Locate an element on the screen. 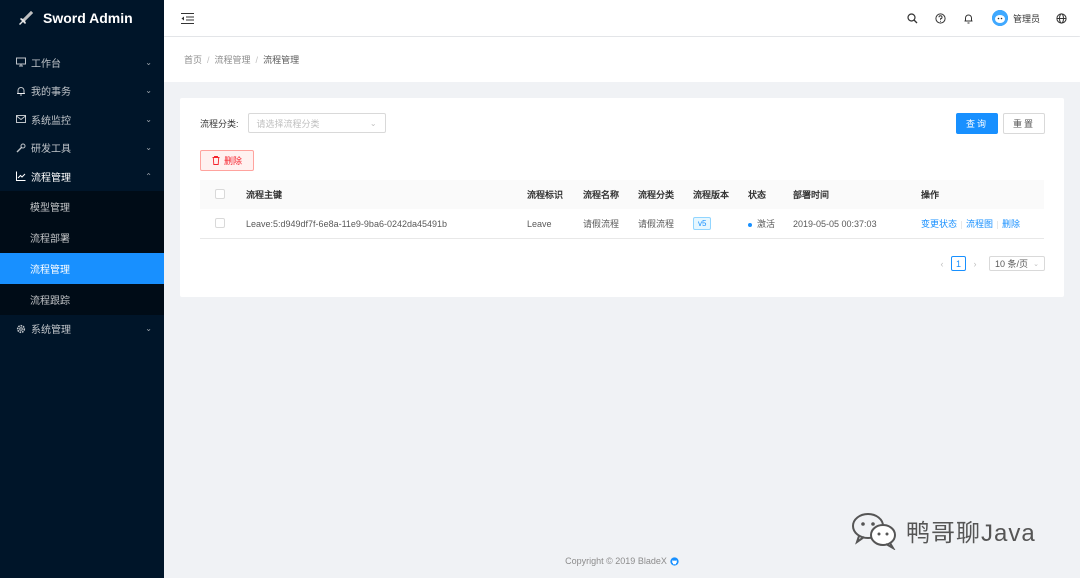  globe-icon is located at coordinates (1061, 18).